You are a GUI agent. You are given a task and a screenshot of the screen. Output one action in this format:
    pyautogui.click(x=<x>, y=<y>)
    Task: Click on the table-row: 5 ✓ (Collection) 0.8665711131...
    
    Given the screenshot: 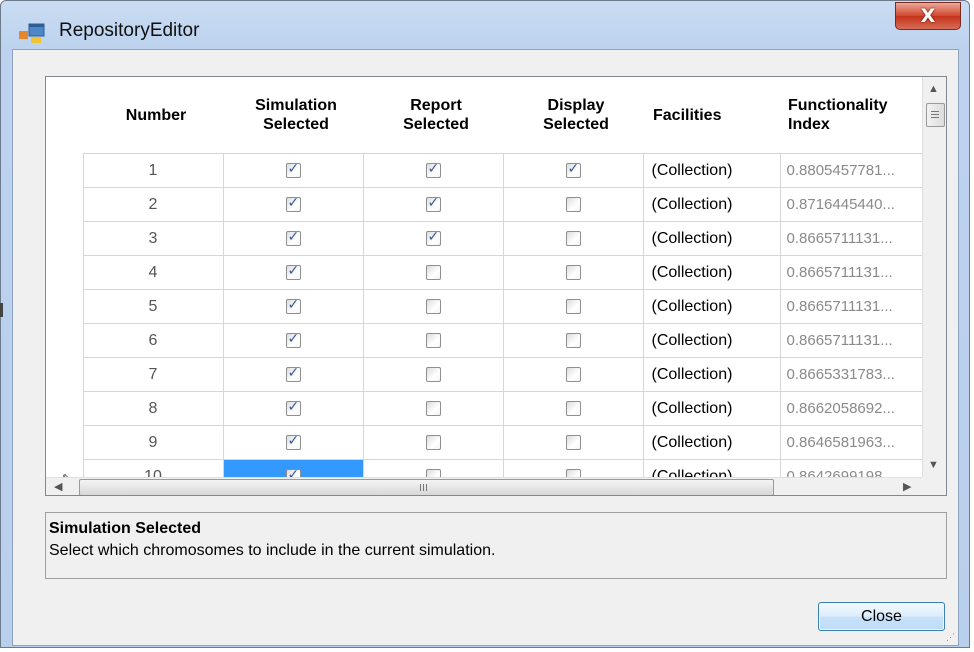 What is the action you would take?
    pyautogui.click(x=485, y=306)
    